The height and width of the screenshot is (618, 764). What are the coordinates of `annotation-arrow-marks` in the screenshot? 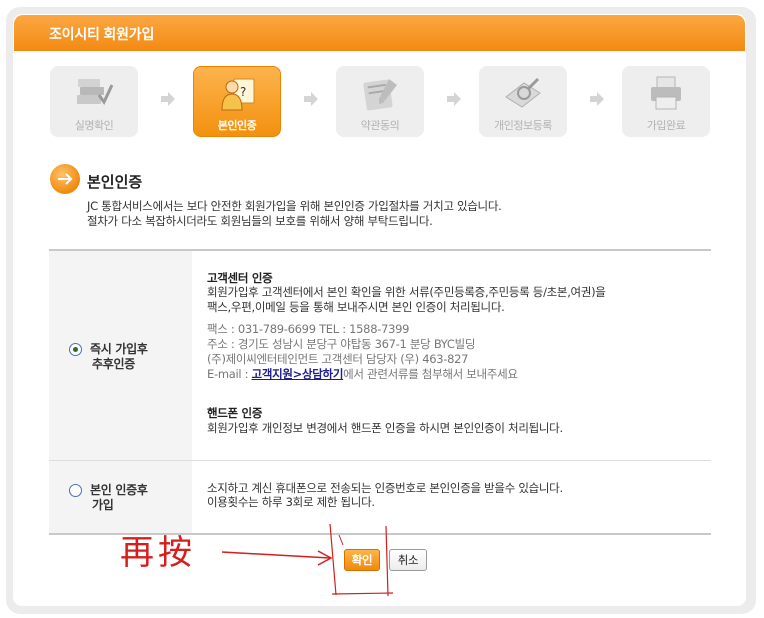 It's located at (307, 560).